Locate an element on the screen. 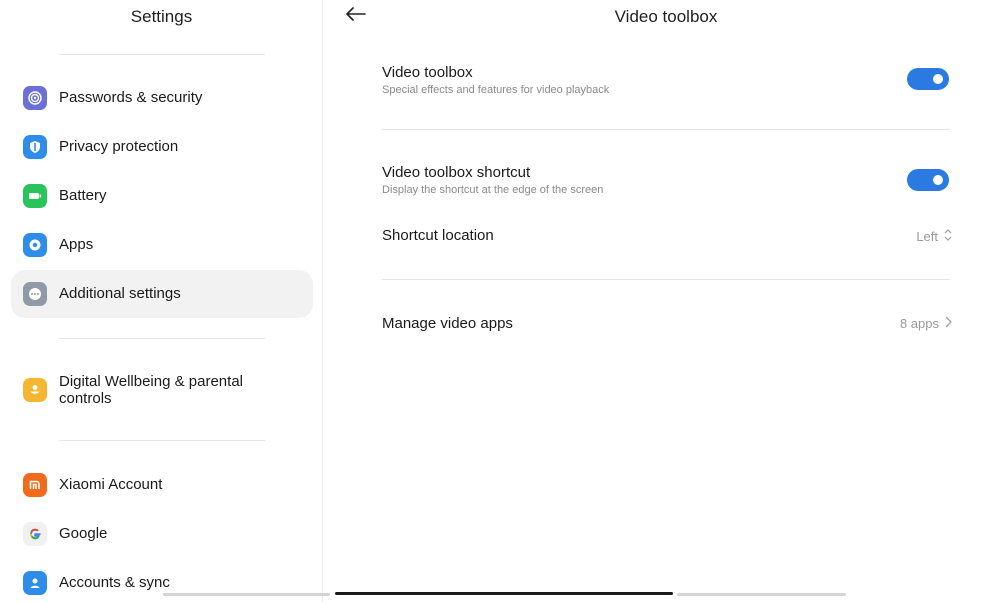  sidebar-item-privacy-protection: Privacy protection is located at coordinates (162, 147).